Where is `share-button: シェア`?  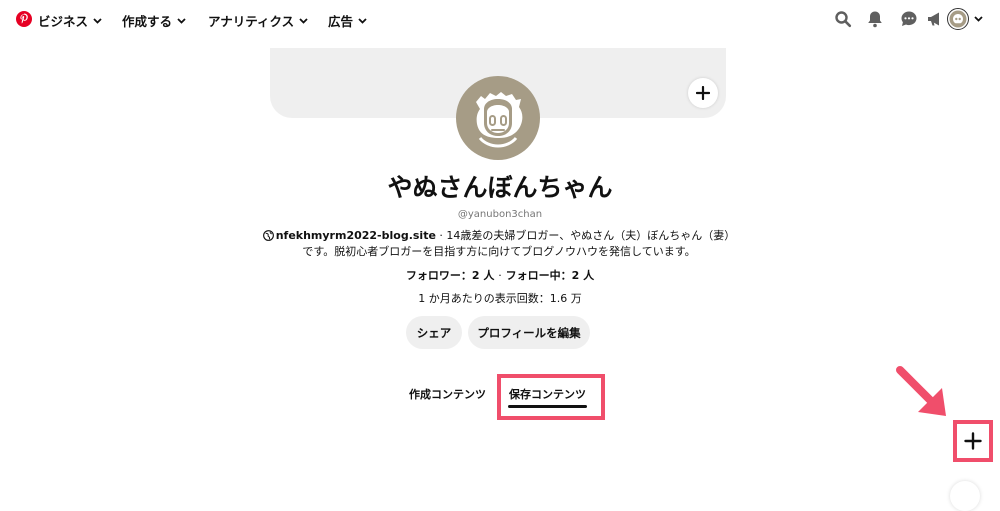
share-button: シェア is located at coordinates (434, 332).